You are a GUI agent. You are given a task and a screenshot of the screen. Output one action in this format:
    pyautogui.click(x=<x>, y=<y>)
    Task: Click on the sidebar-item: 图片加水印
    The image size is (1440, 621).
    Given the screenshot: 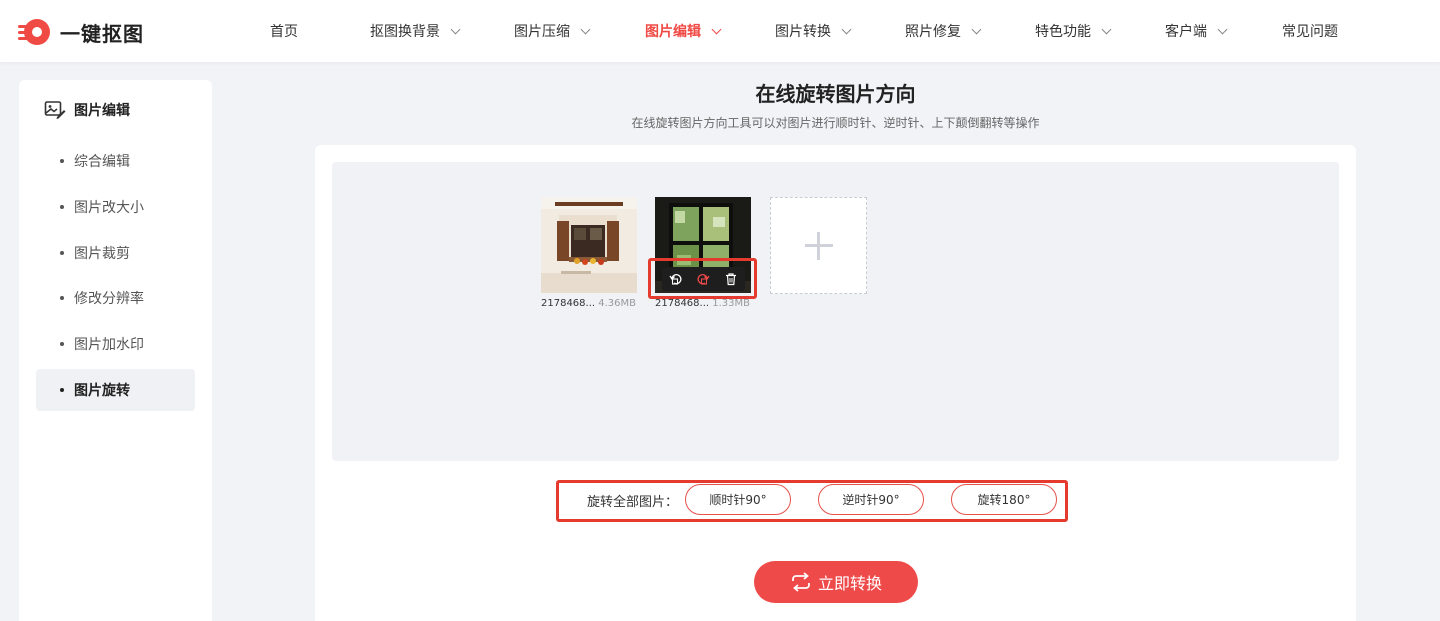 What is the action you would take?
    pyautogui.click(x=115, y=344)
    